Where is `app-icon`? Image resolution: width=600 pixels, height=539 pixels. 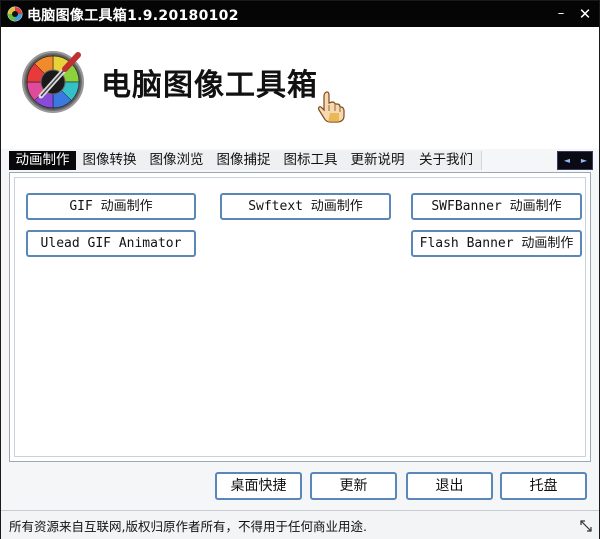
app-icon is located at coordinates (15, 14).